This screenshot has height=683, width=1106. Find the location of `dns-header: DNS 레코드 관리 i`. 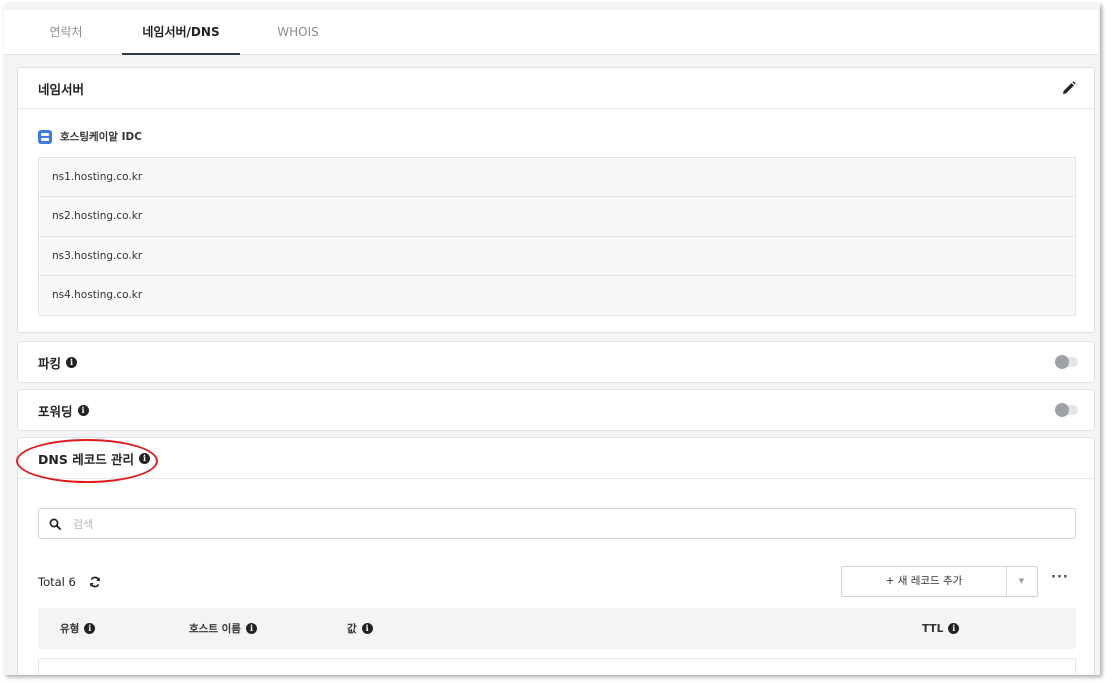

dns-header: DNS 레코드 관리 i is located at coordinates (556, 458).